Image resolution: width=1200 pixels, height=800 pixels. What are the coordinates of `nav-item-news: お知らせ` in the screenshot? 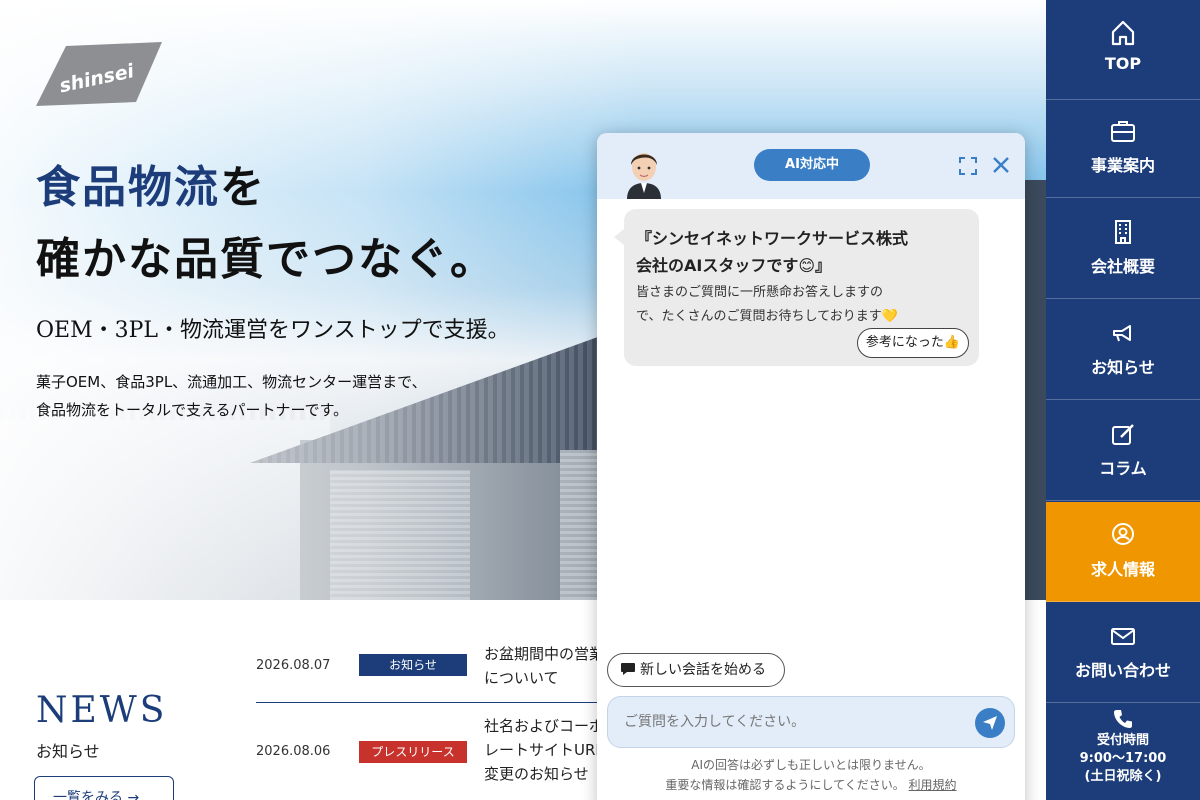 It's located at (1123, 350).